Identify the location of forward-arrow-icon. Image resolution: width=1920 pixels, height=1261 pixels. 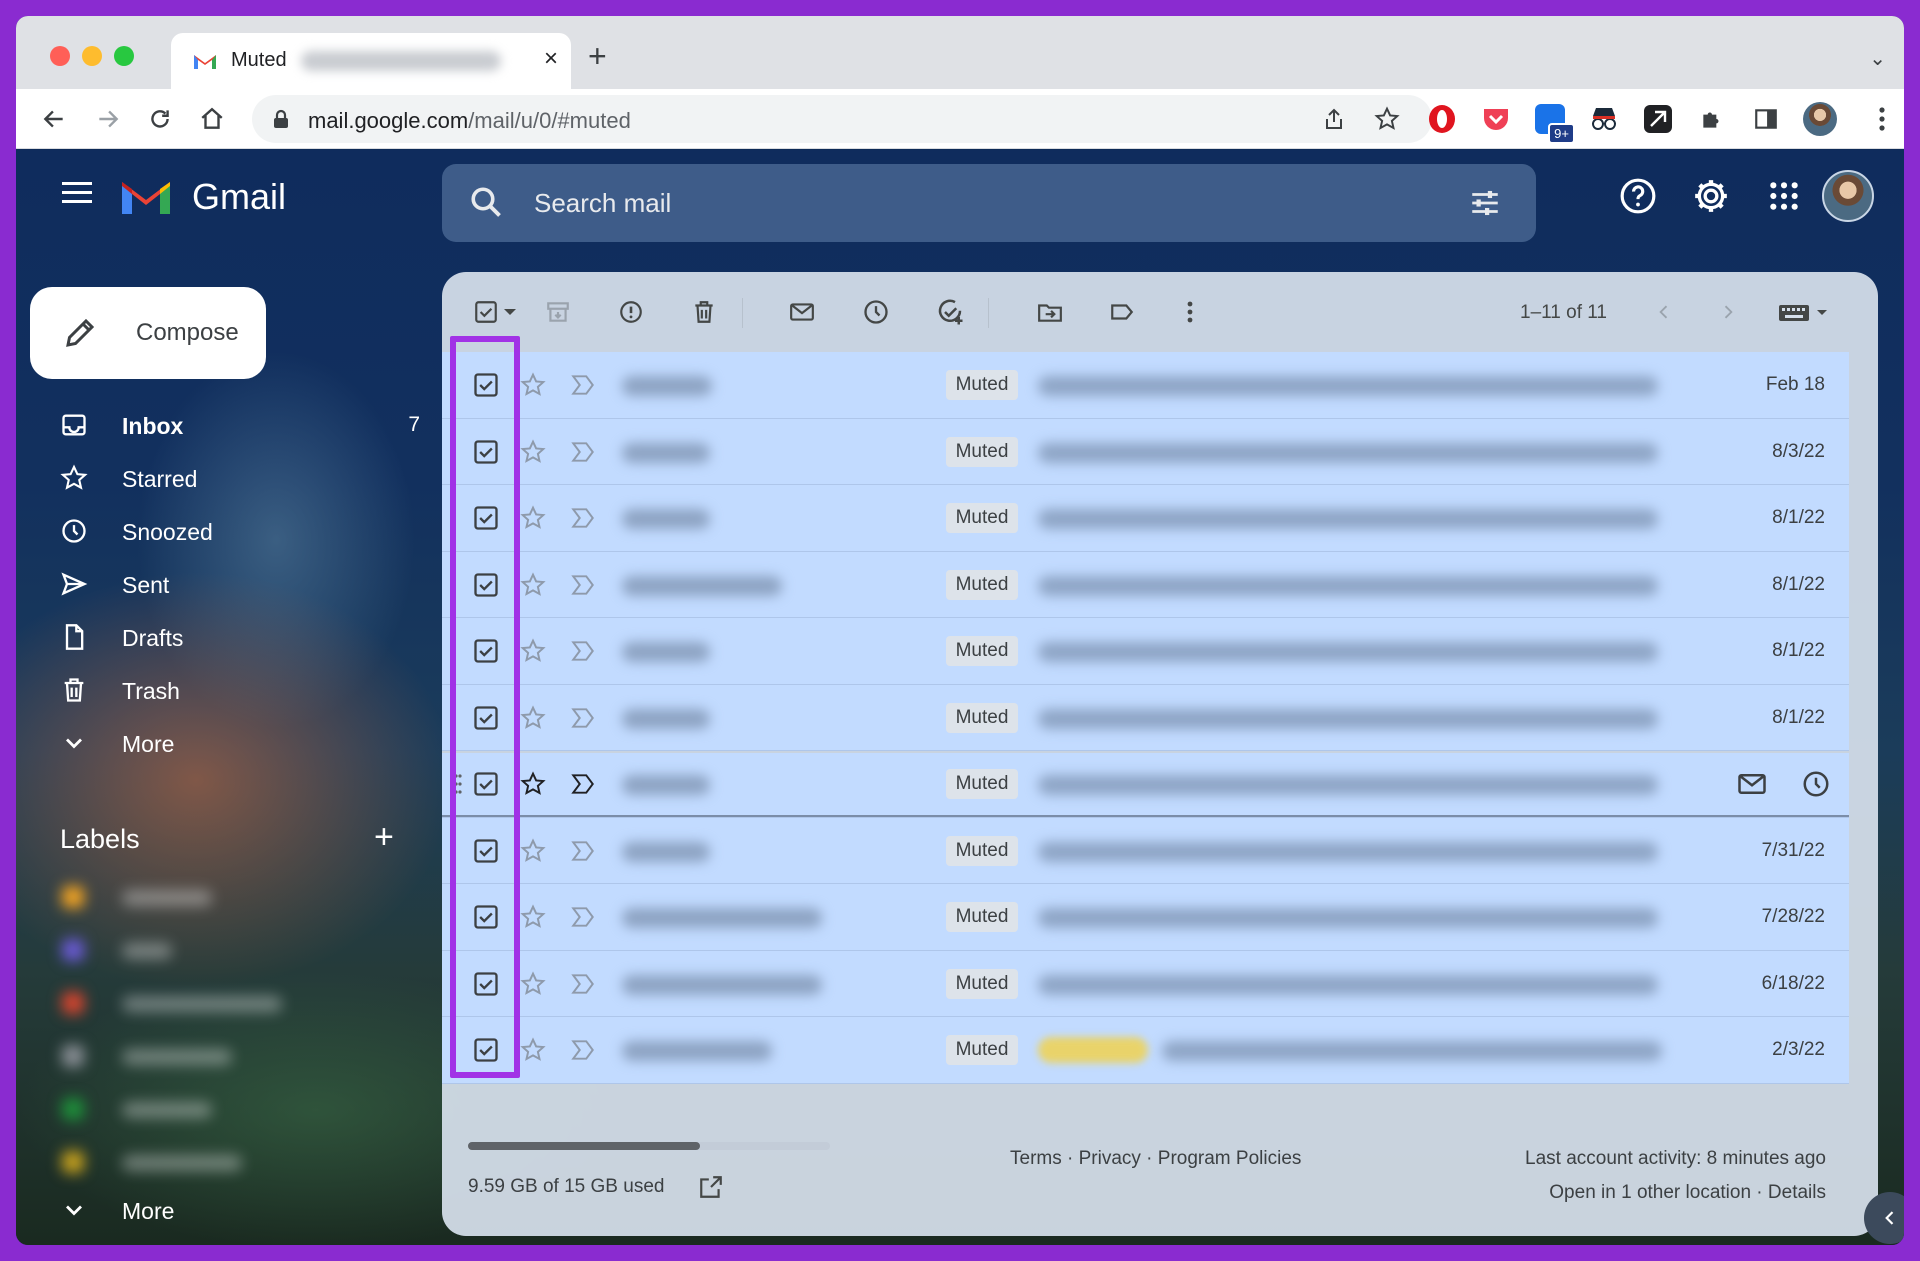
(108, 119).